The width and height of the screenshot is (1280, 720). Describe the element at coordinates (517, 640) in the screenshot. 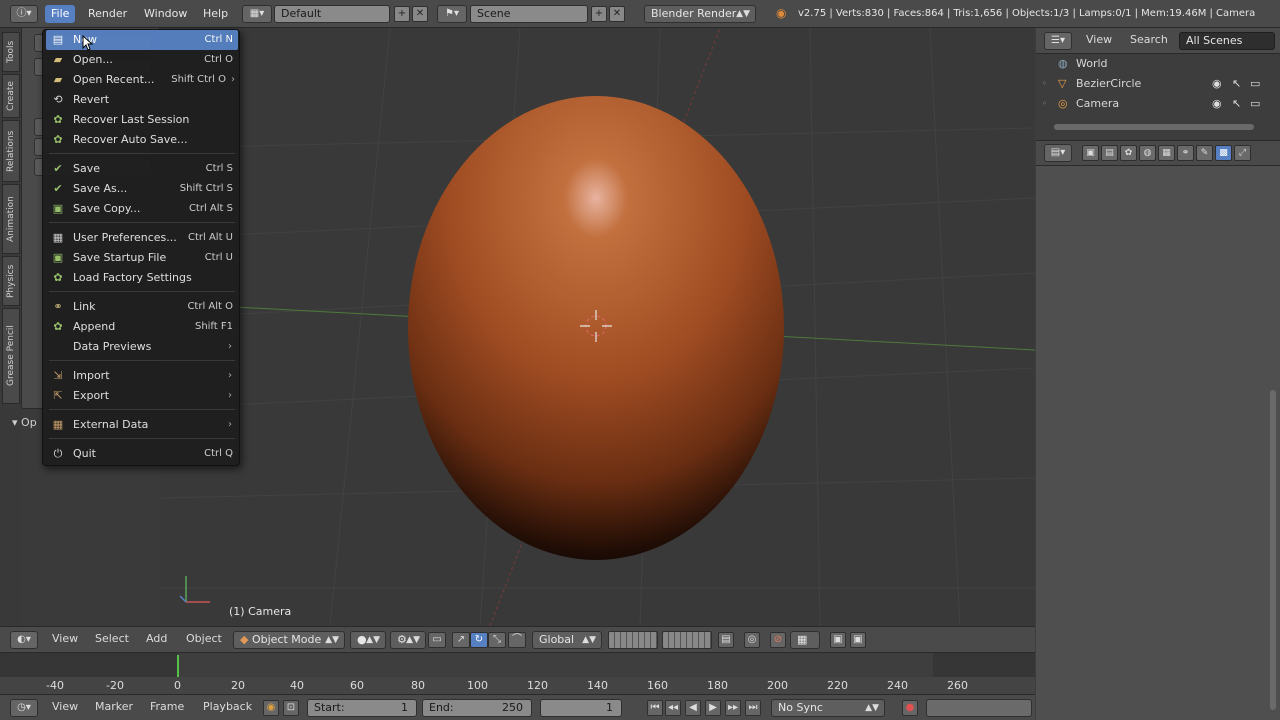

I see `manipulator-curve-icon: ⌒` at that location.